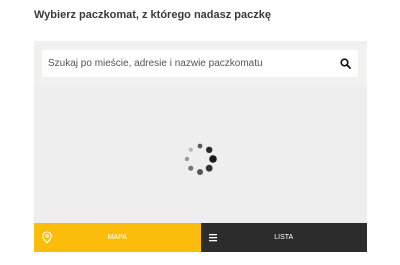  I want to click on search-input, so click(187, 63).